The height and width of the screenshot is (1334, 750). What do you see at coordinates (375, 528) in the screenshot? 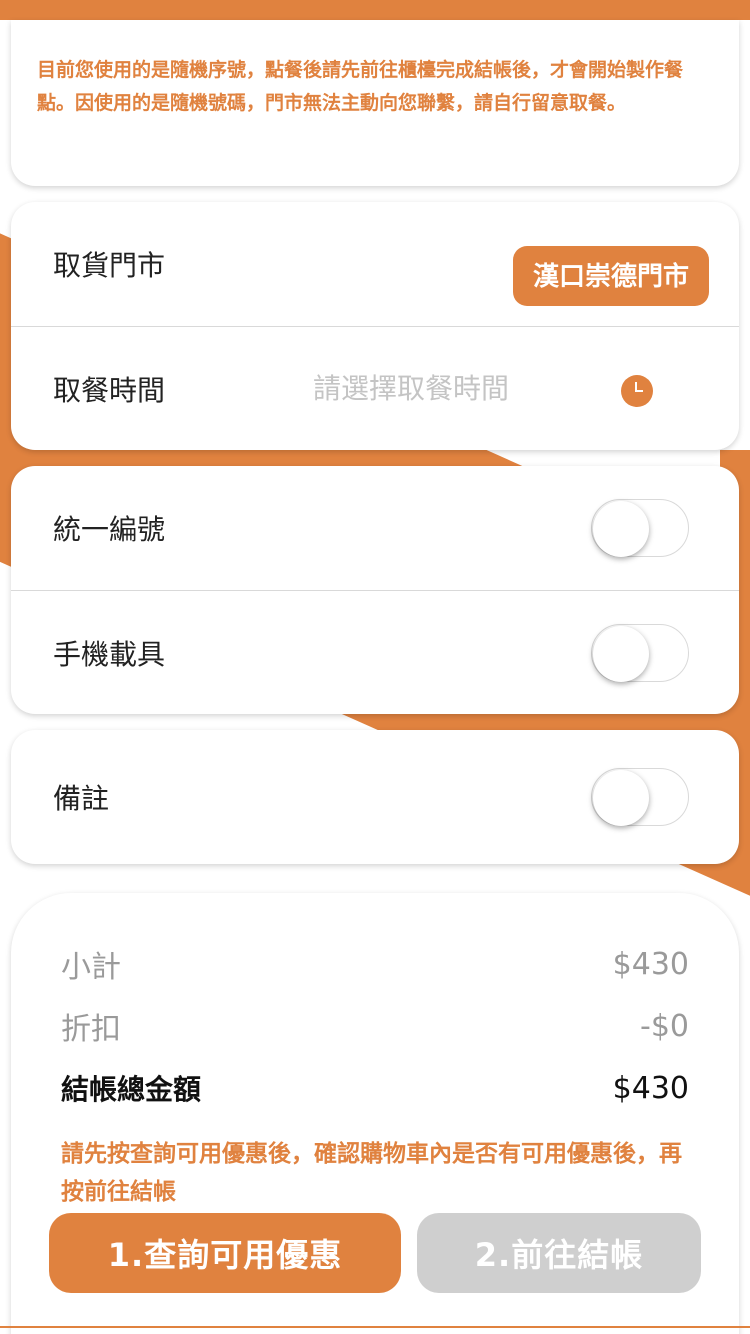
I see `tax-id-row: 統一編號` at bounding box center [375, 528].